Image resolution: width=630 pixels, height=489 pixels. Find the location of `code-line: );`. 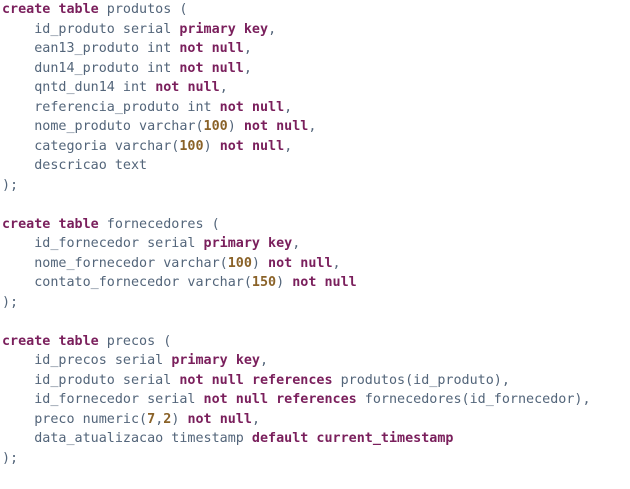

code-line: ); is located at coordinates (316, 459).